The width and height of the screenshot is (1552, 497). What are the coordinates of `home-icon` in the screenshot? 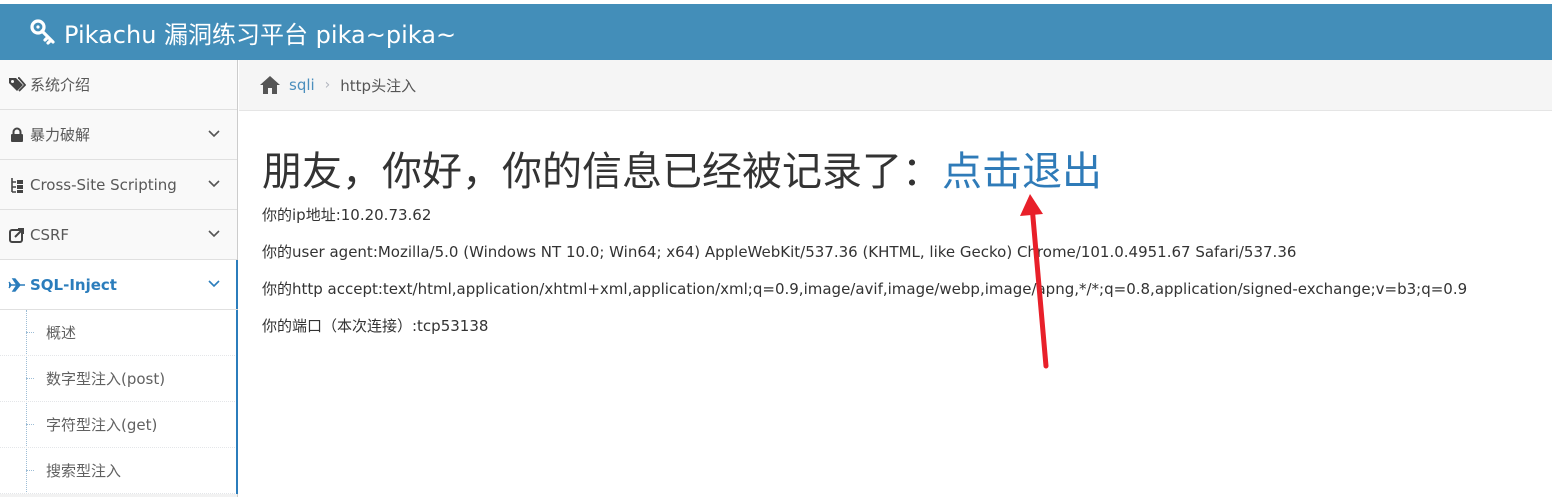 It's located at (270, 85).